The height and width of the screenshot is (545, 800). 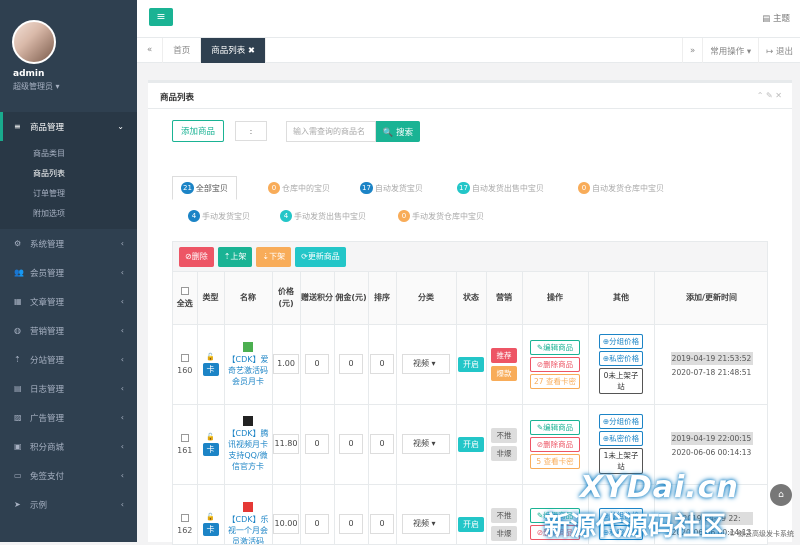 I want to click on sidebar-item-members: 👥会员管理‹, so click(x=68, y=272).